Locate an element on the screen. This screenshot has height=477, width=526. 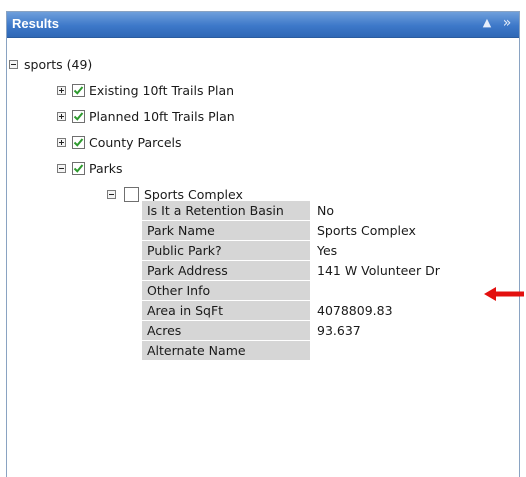
table-row: Acres 93.637 is located at coordinates (293, 330).